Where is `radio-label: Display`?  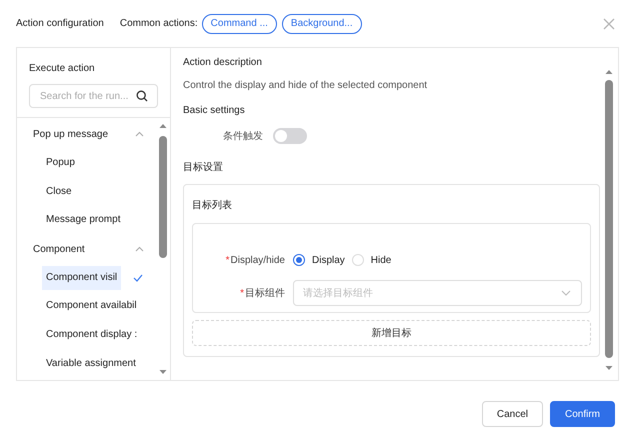
radio-label: Display is located at coordinates (328, 260).